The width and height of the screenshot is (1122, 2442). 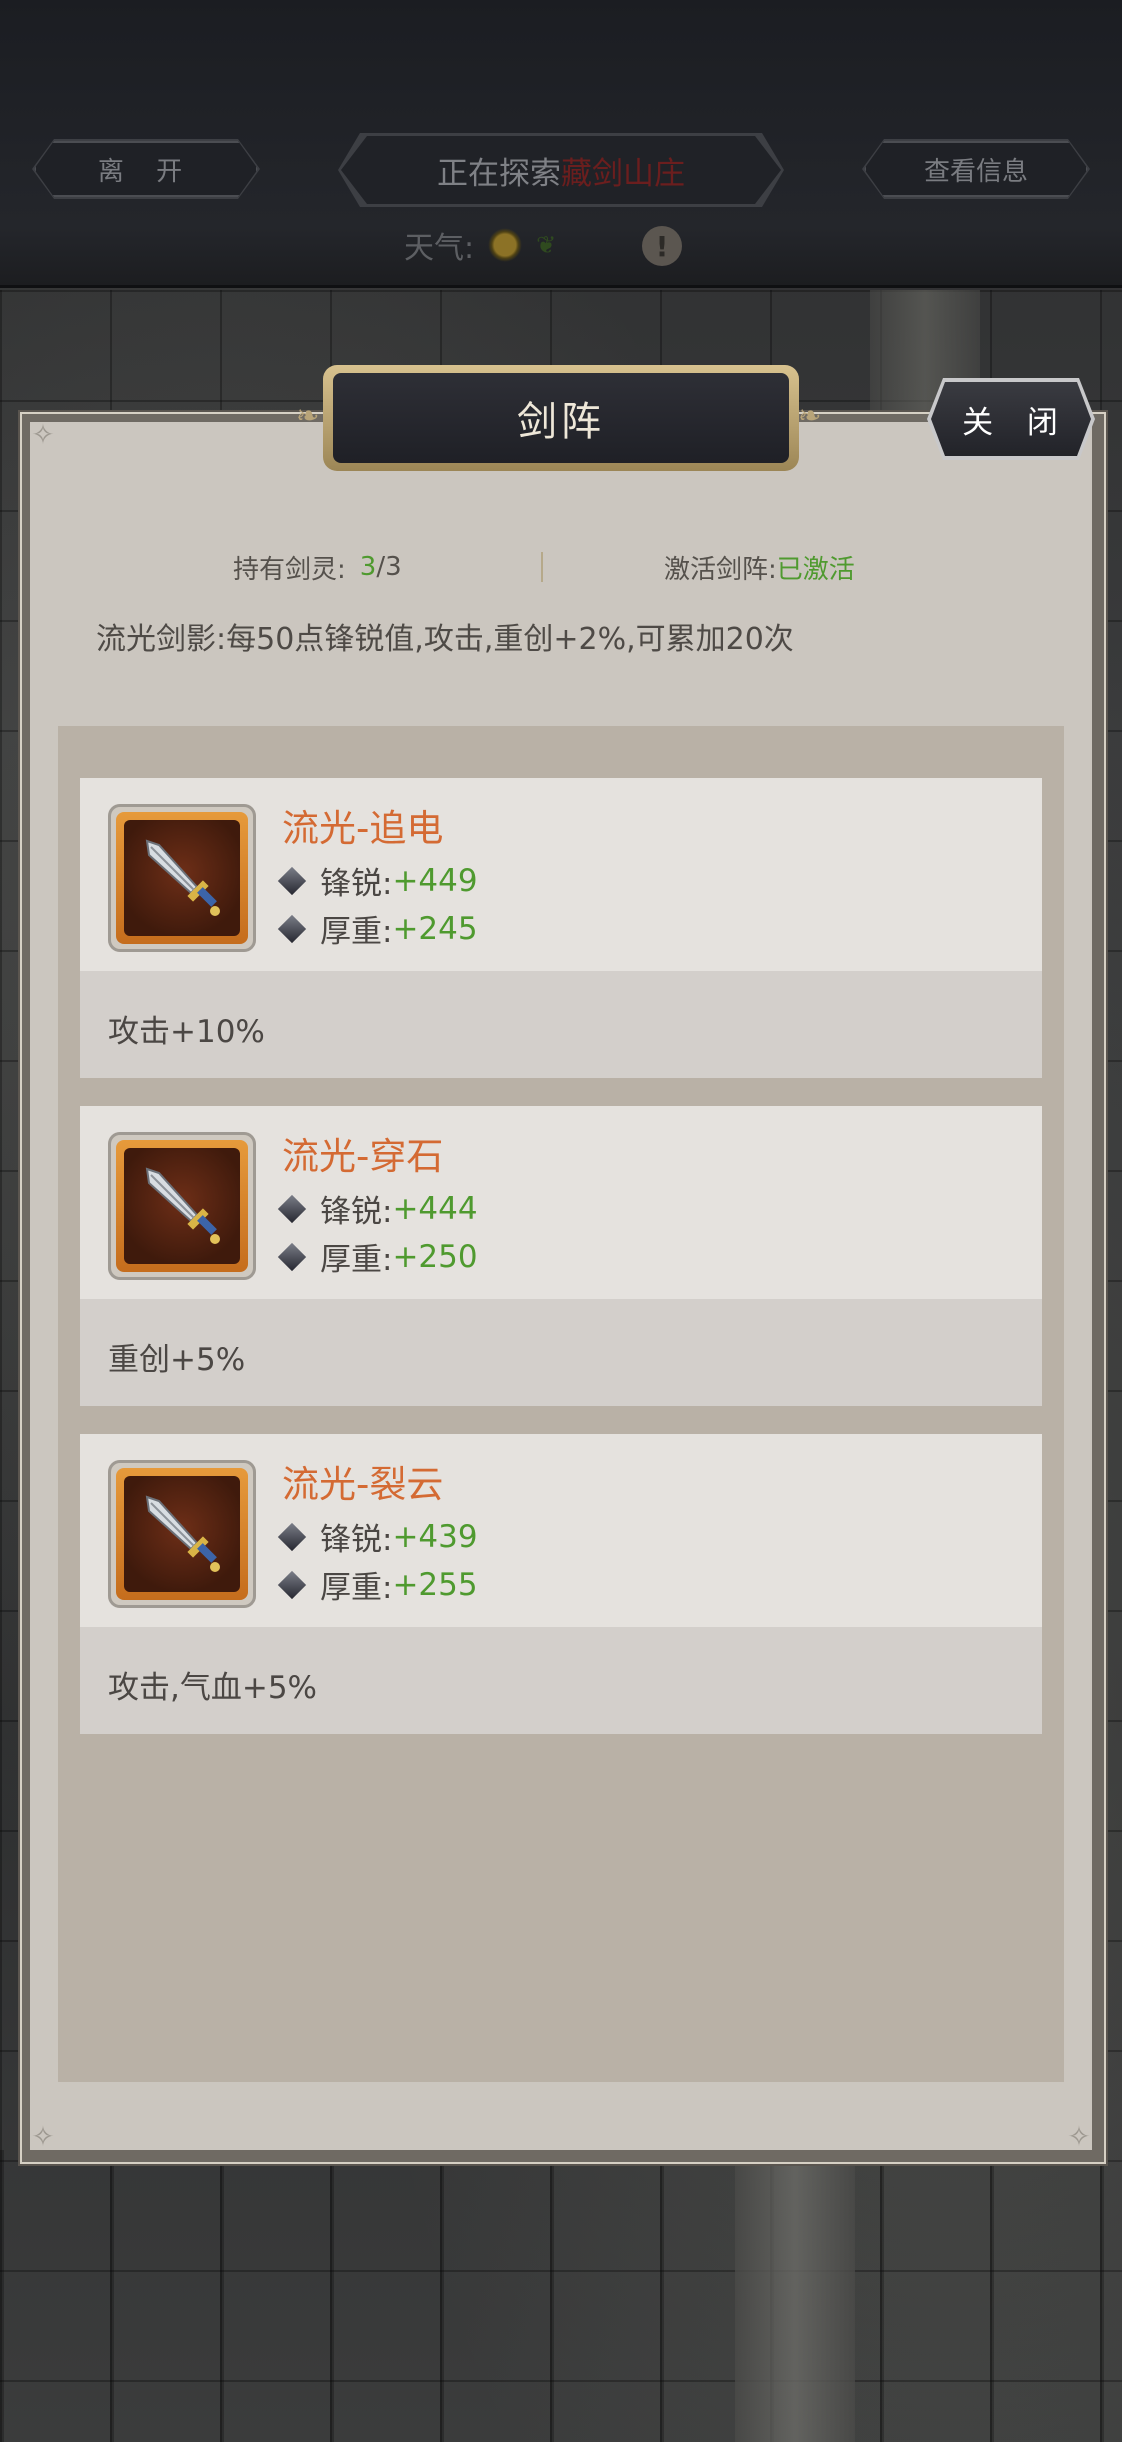 I want to click on heavy-value: +245, so click(x=435, y=928).